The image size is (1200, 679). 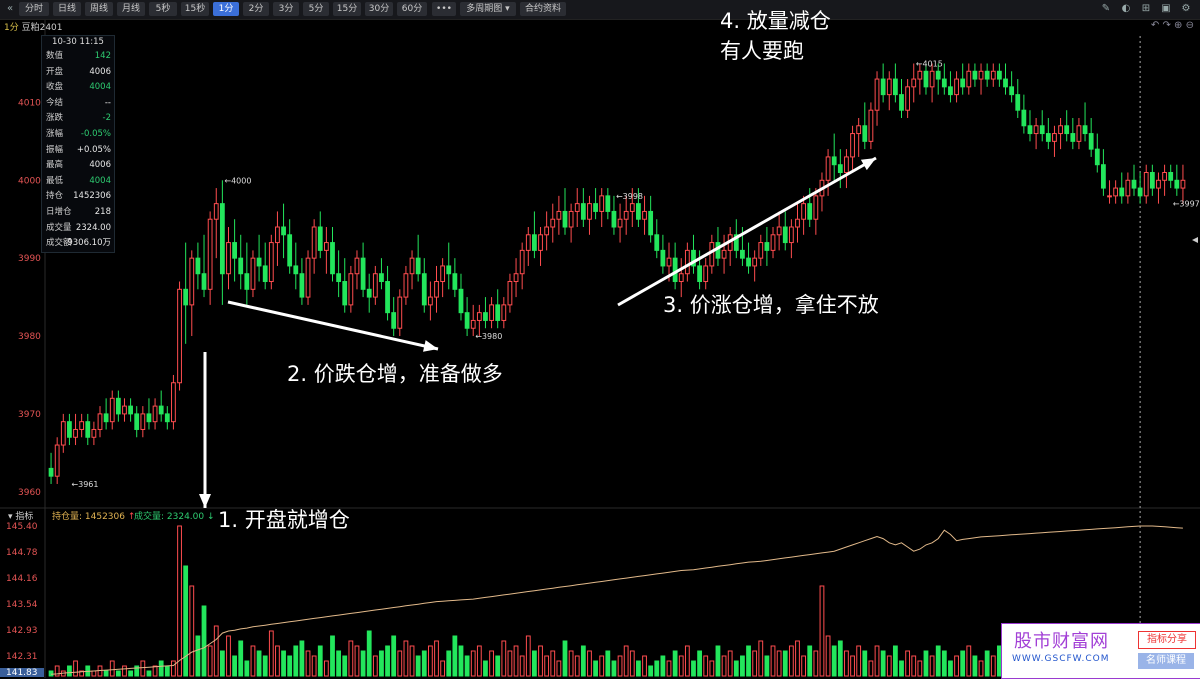 What do you see at coordinates (488, 9) in the screenshot?
I see `multi-period-dropdown: 多周期图 ▾` at bounding box center [488, 9].